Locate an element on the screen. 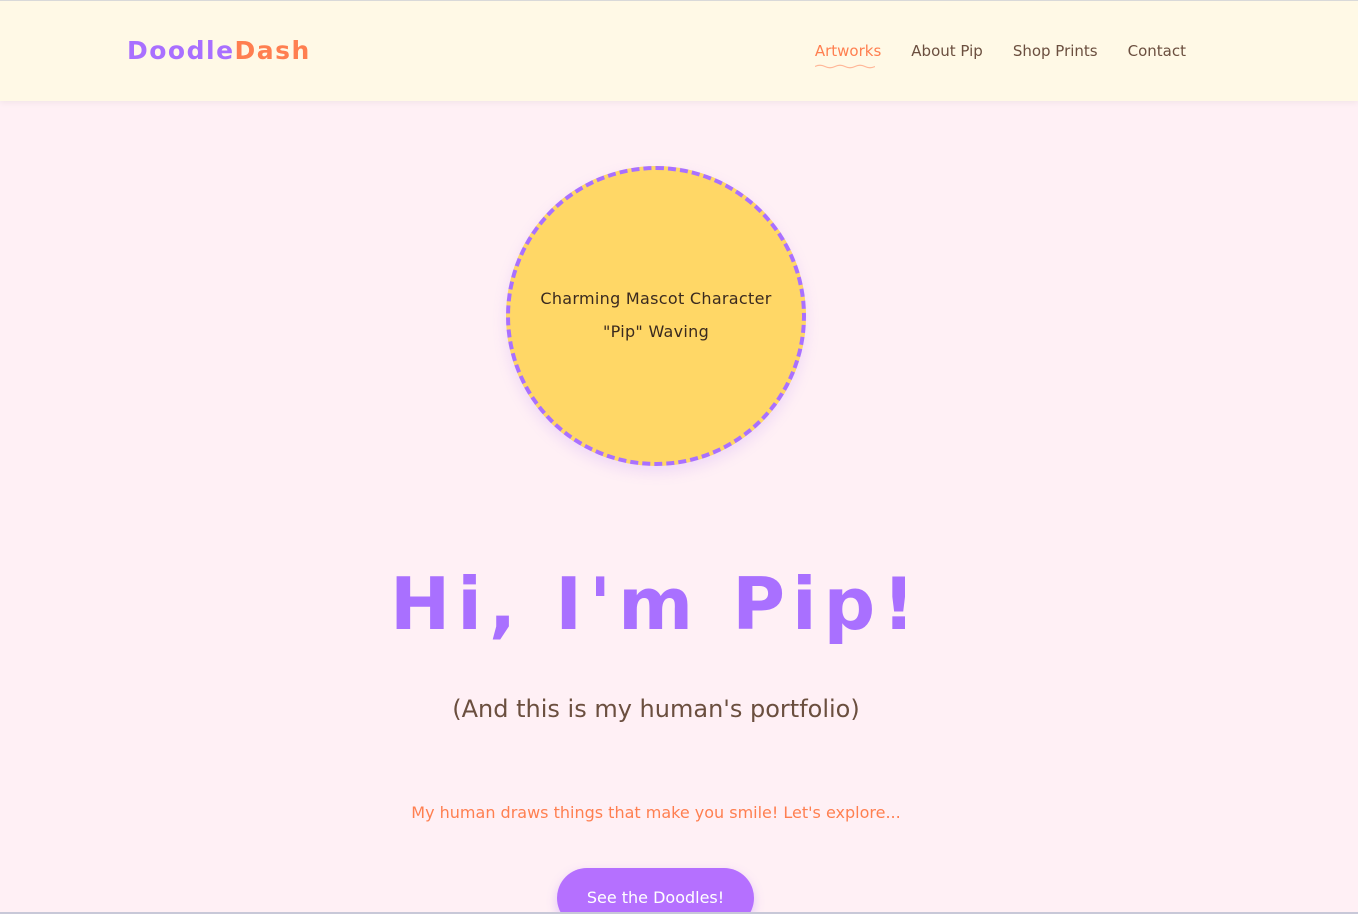  nav-link-shop-prints: Shop Prints is located at coordinates (1055, 54).